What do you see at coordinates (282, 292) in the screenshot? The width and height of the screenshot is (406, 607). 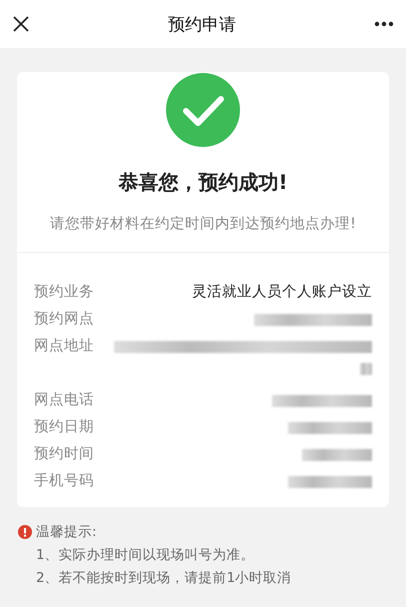 I see `detail-value: 灵活就业人员个人账户设立` at bounding box center [282, 292].